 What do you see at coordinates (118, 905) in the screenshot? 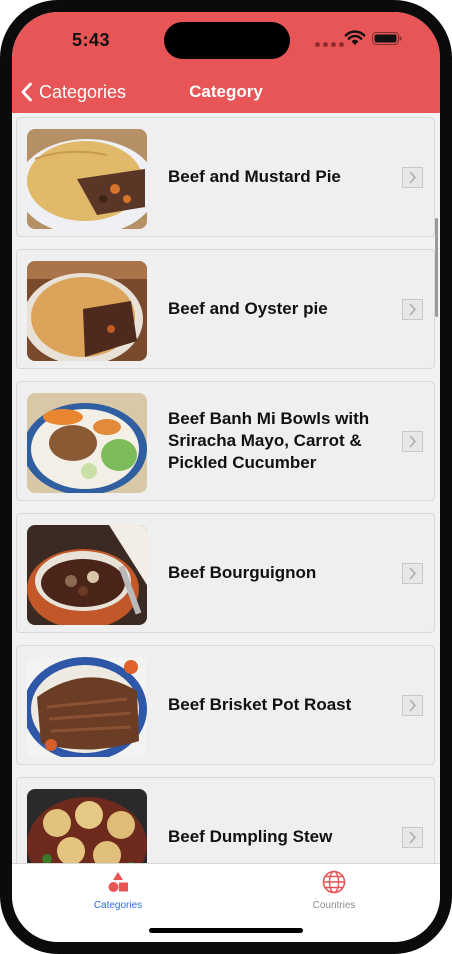
I see `tab-label: Categories` at bounding box center [118, 905].